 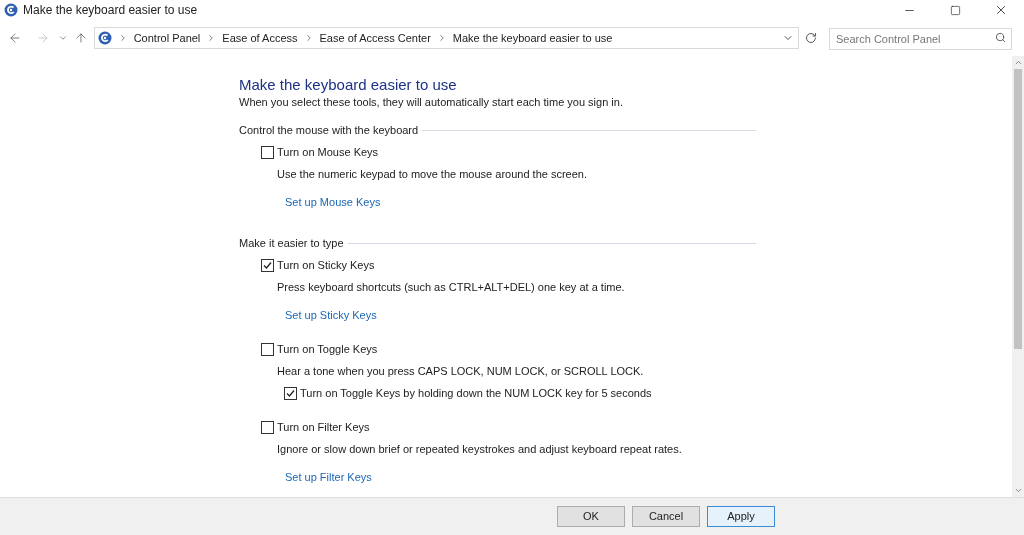 I want to click on checkbox-label: Turn on Toggle Keys, so click(x=327, y=349).